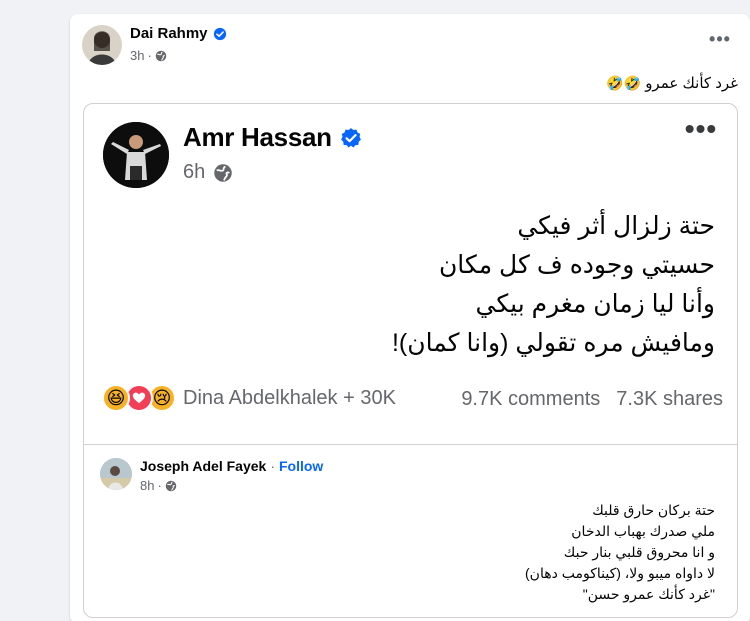 This screenshot has height=621, width=750. I want to click on comment-line: ملي صدرك بهباب الدخان, so click(643, 531).